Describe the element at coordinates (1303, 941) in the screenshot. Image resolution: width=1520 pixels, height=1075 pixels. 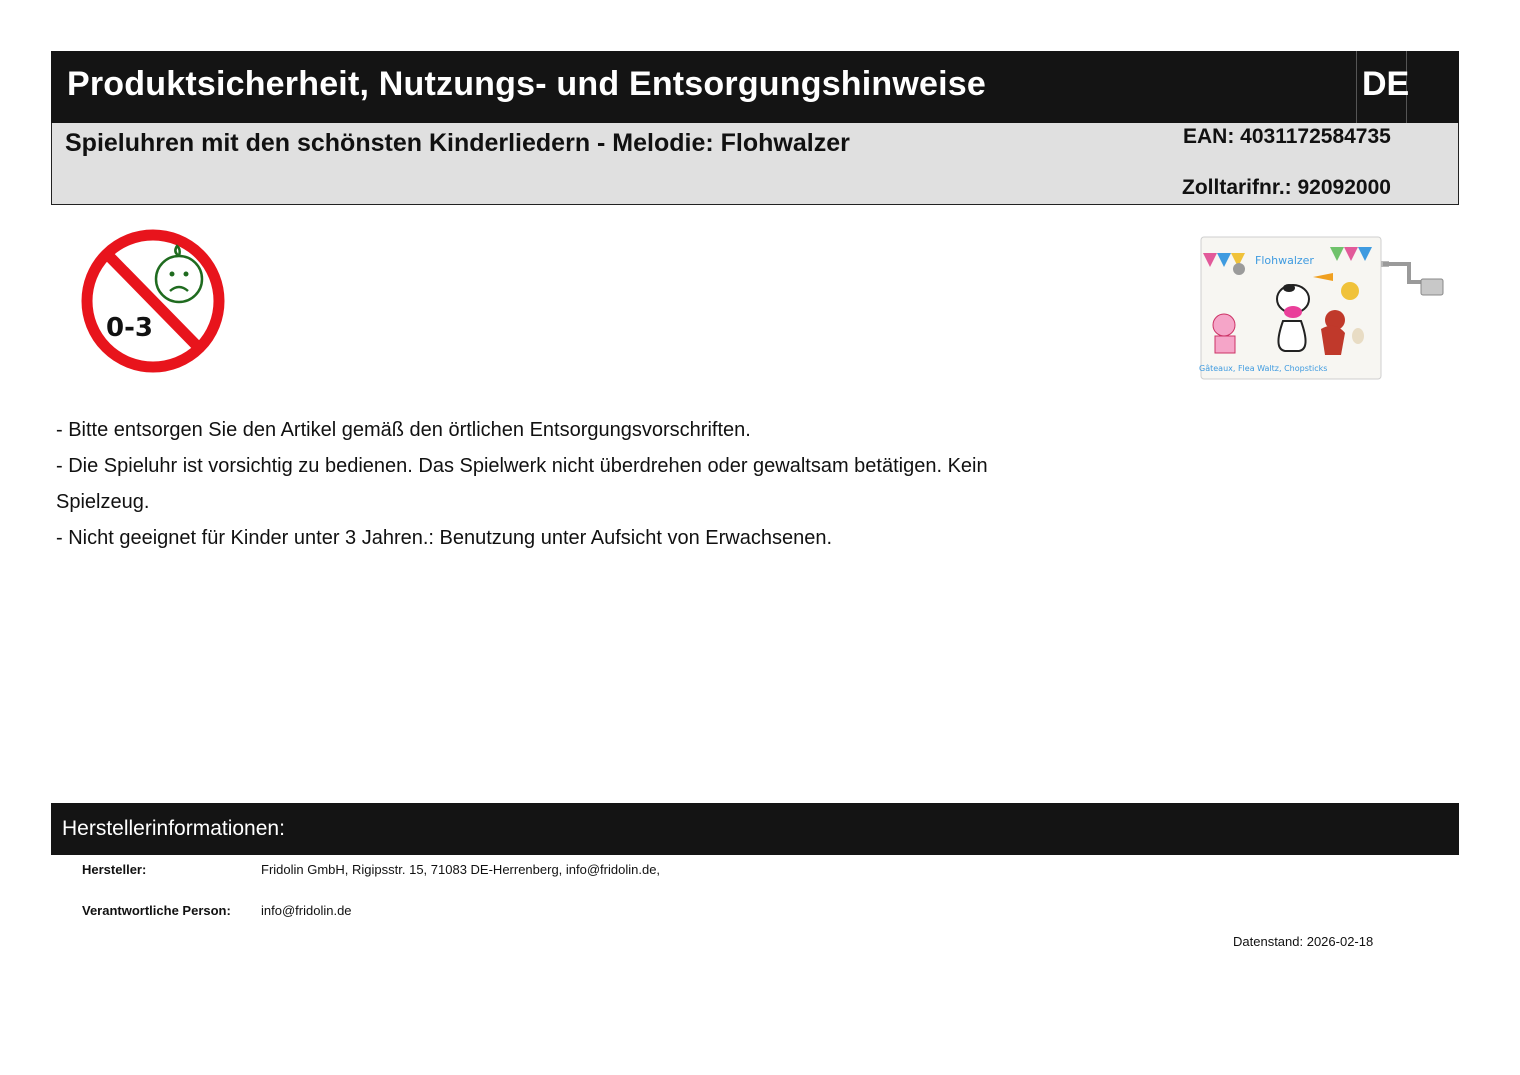
I see `data-status-date: Datenstand: 2026-02-18` at that location.